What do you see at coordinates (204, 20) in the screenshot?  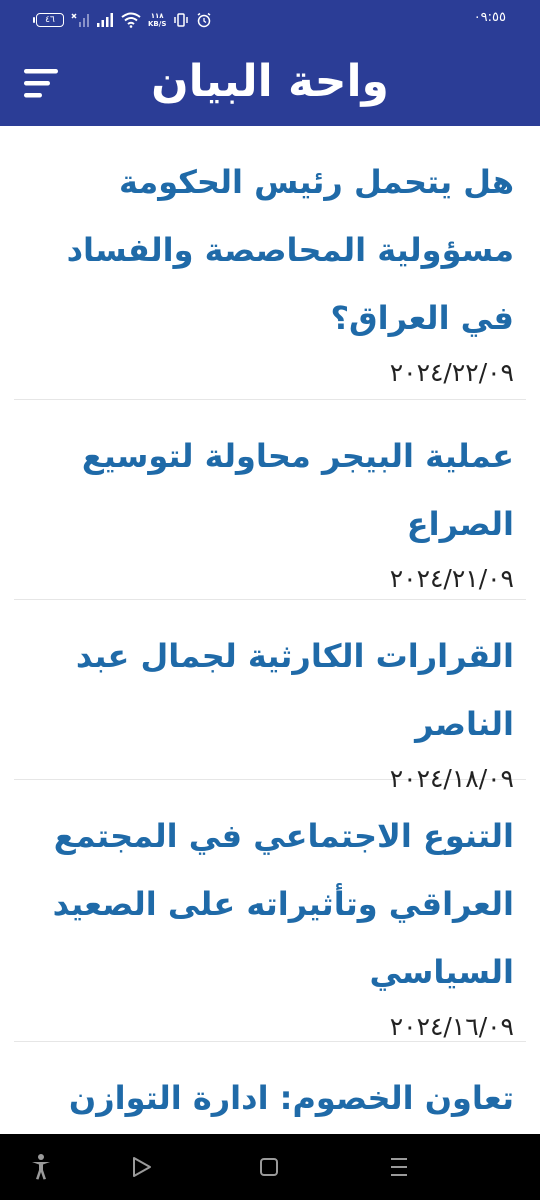 I see `alarm-icon` at bounding box center [204, 20].